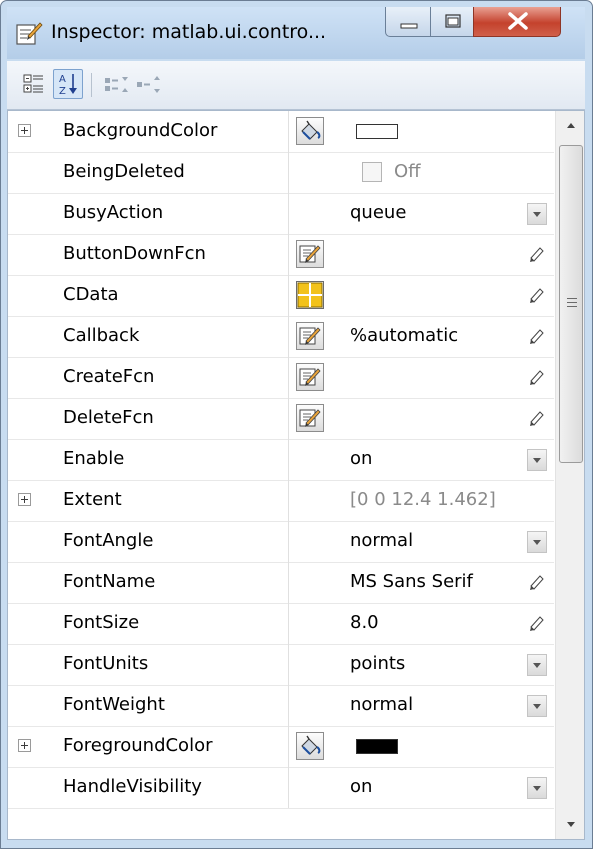  I want to click on property-name: CreateFcn, so click(109, 376).